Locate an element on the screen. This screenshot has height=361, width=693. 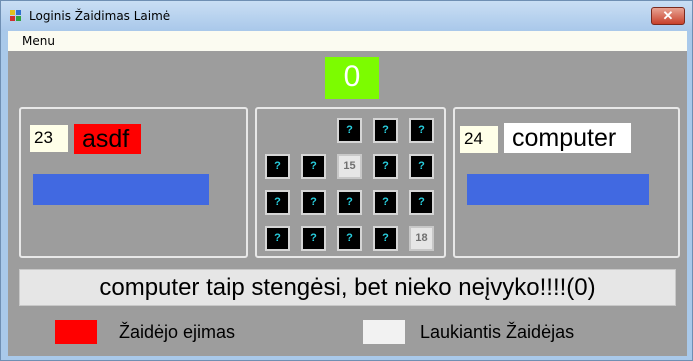
legend-waiting-label: Laukiantis Žaidėjas is located at coordinates (497, 332).